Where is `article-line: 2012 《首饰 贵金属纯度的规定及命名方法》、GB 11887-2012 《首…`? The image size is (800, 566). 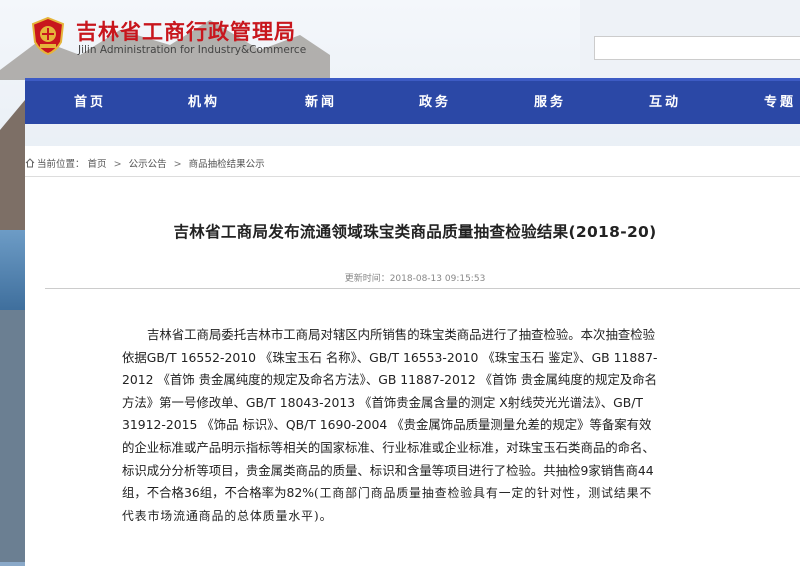
article-line: 2012 《首饰 贵金属纯度的规定及命名方法》、GB 11887-2012 《首… is located at coordinates (390, 380).